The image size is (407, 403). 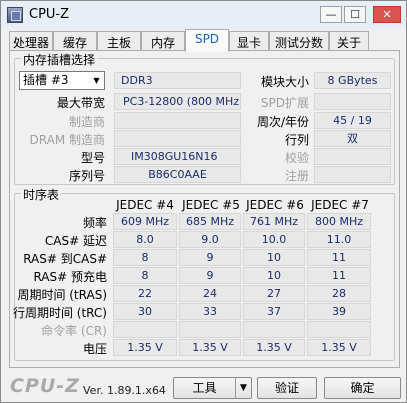 I want to click on timing-cell: 33, so click(x=210, y=311).